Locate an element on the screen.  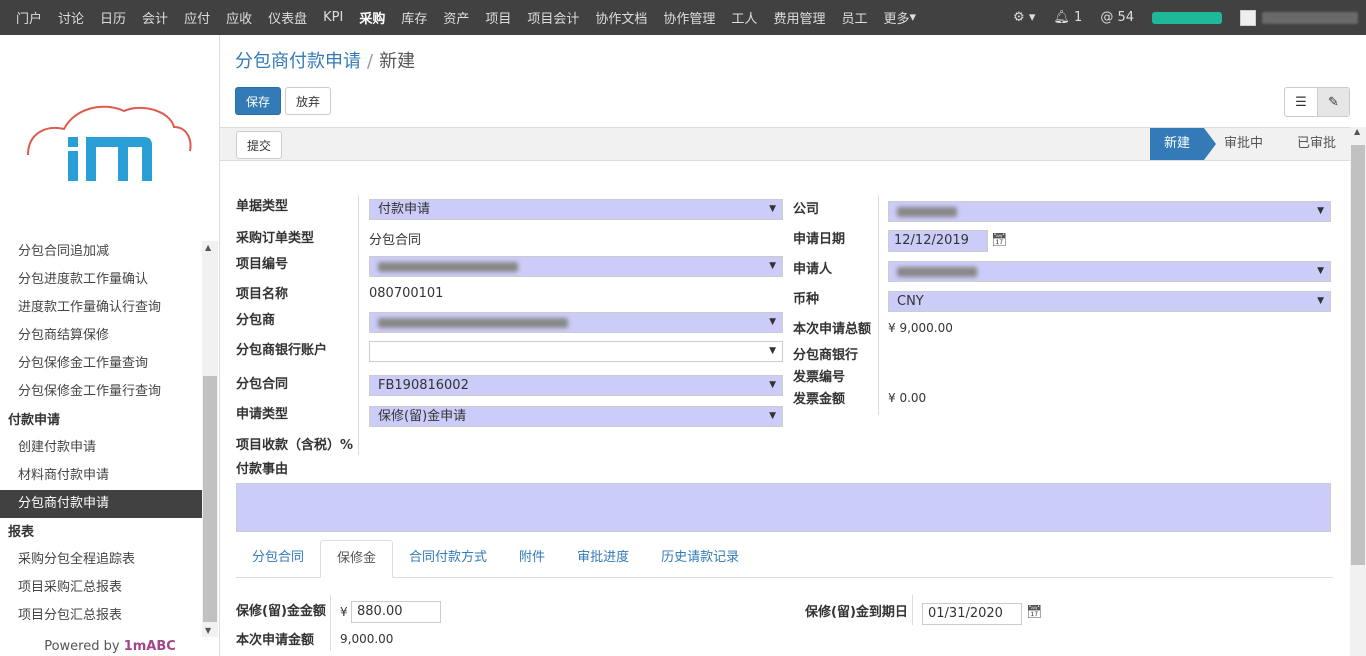
breadcrumb: 分包商付款申请 / 新建 is located at coordinates (325, 60).